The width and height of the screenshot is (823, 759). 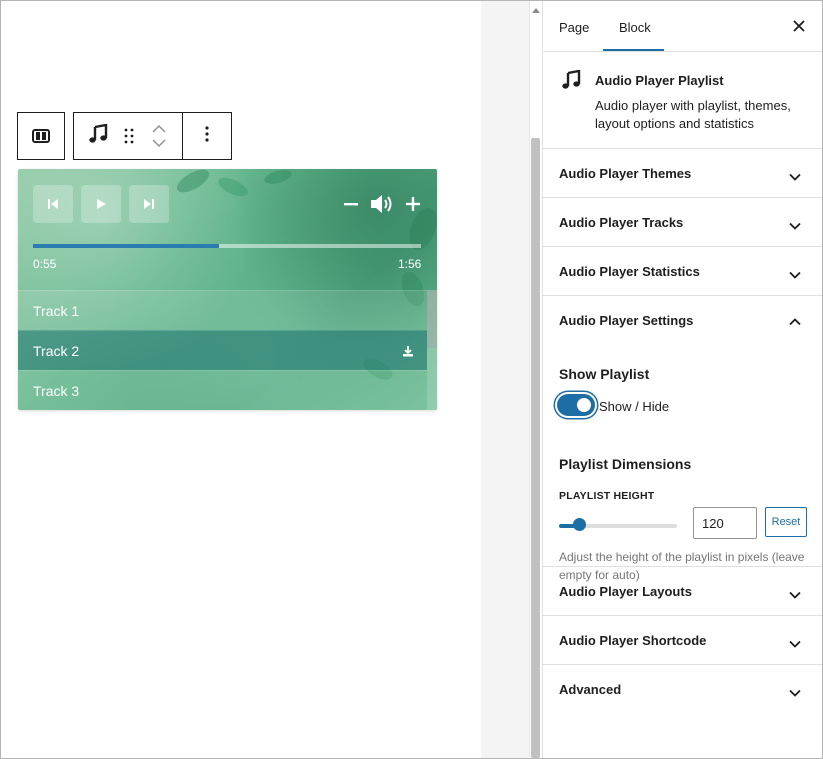 What do you see at coordinates (621, 222) in the screenshot?
I see `panel-title: Audio Player Tracks` at bounding box center [621, 222].